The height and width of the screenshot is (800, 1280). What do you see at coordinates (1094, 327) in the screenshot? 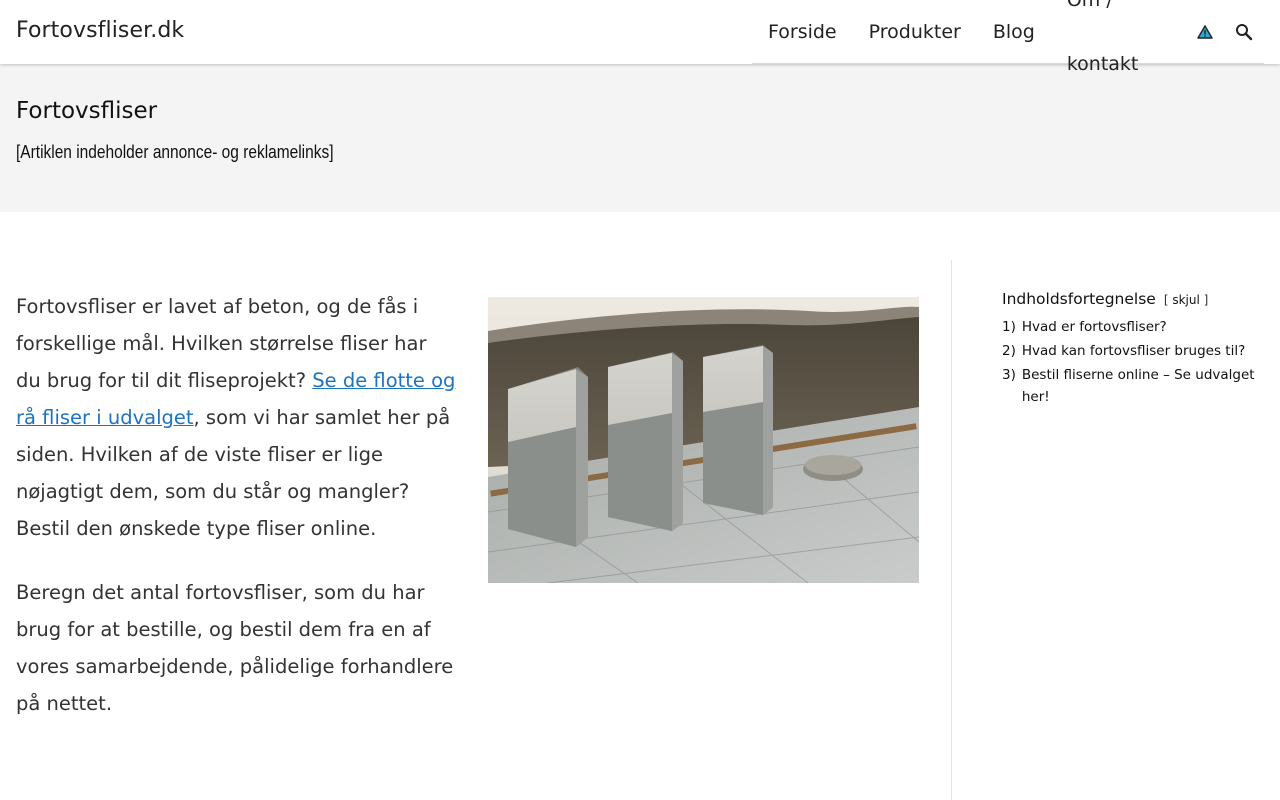
I see `toc-link-hvad-er: Hvad er fortovsfliser?` at bounding box center [1094, 327].